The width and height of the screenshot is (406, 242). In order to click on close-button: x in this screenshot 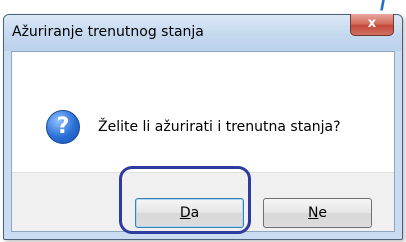, I will do `click(372, 25)`.